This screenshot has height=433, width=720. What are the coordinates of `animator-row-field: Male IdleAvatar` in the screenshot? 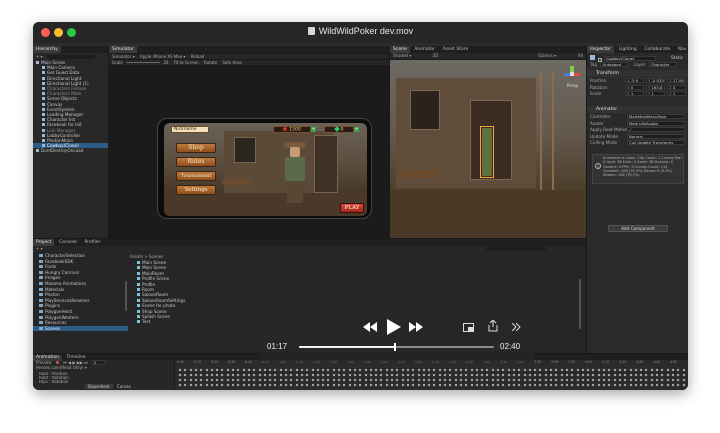 It's located at (656, 123).